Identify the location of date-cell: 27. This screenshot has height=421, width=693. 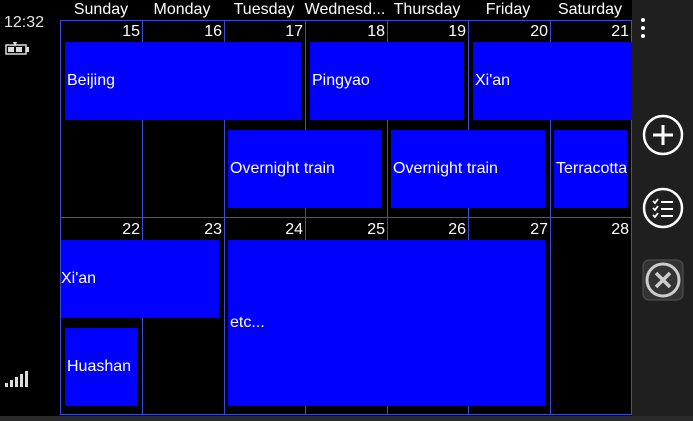
(509, 230).